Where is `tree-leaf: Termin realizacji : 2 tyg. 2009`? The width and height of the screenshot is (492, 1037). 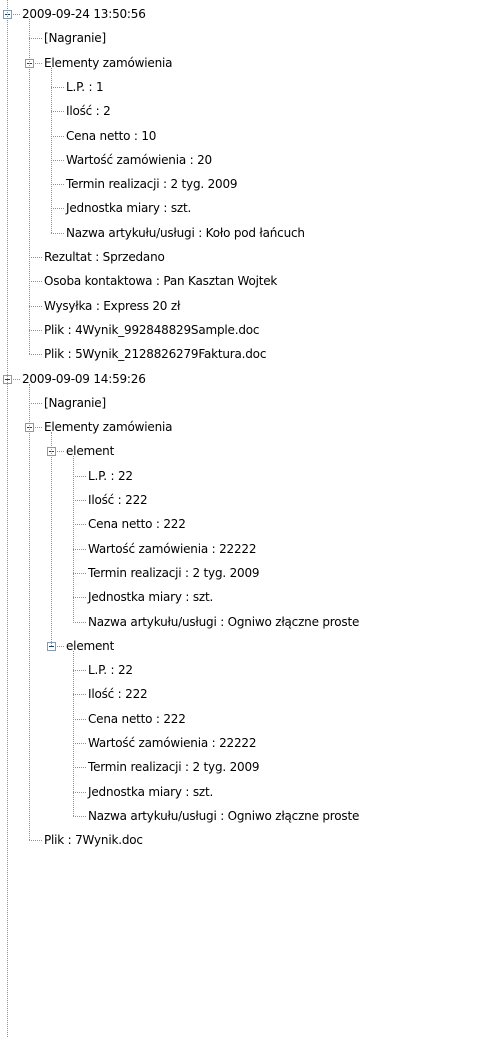
tree-leaf: Termin realizacji : 2 tyg. 2009 is located at coordinates (246, 184).